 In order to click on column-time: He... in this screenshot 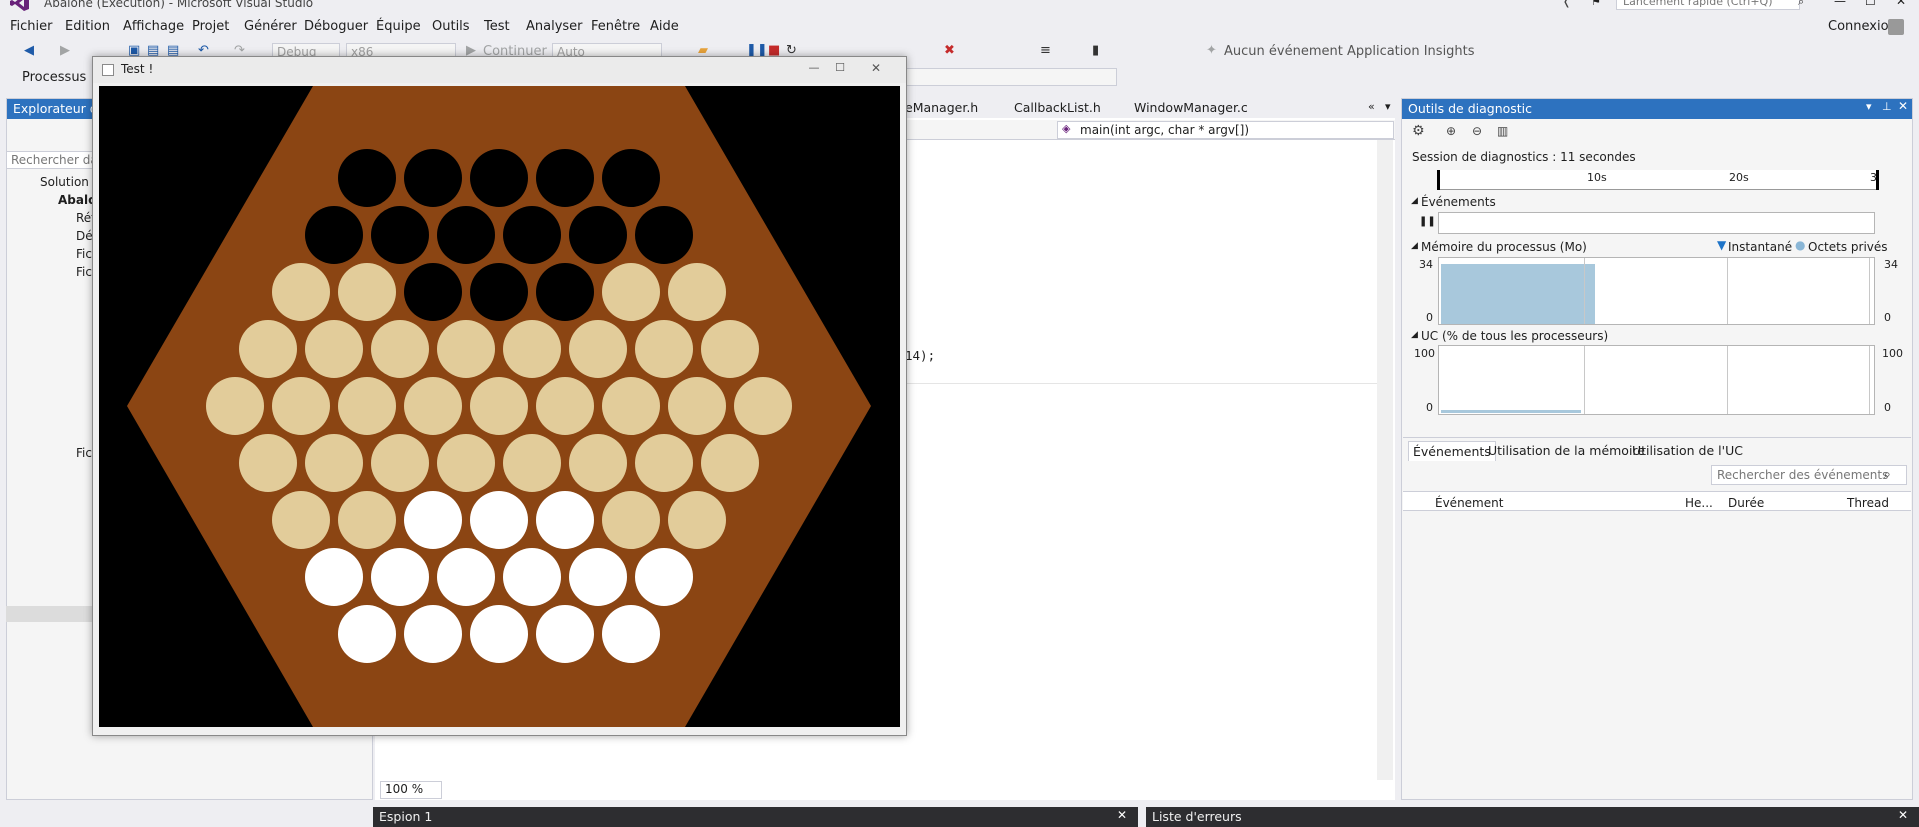, I will do `click(1699, 503)`.